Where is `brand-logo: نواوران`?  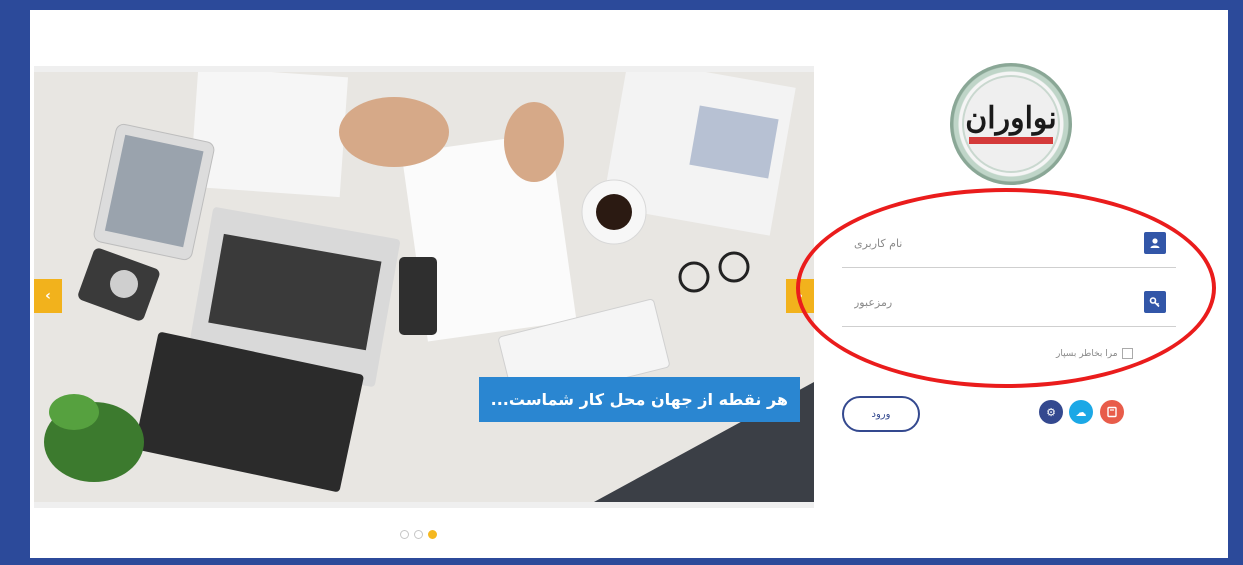
brand-logo: نواوران is located at coordinates (1011, 124).